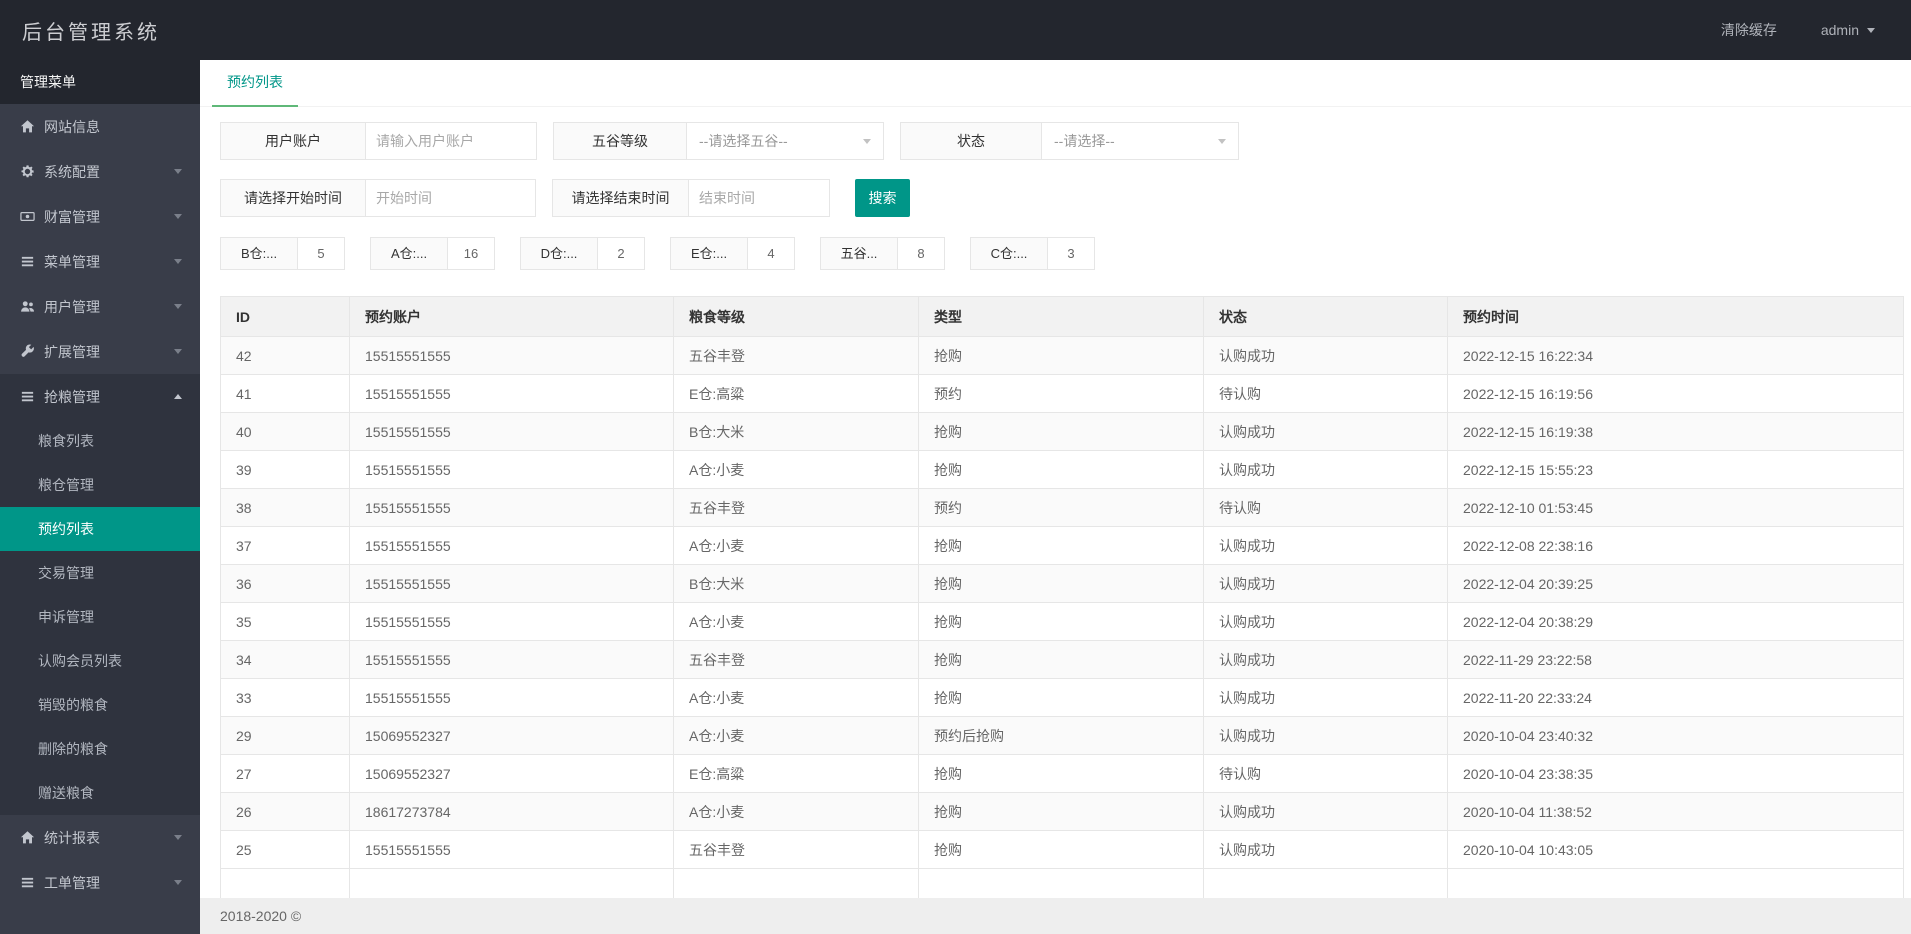 The height and width of the screenshot is (934, 1911). What do you see at coordinates (100, 306) in the screenshot?
I see `sidebar-item-user-mgmt: 用户管理` at bounding box center [100, 306].